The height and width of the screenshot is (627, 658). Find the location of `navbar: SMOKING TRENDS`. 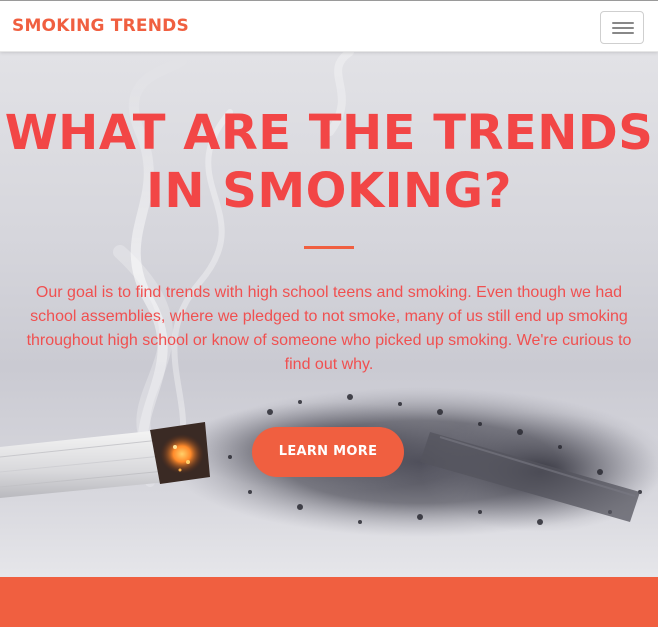

navbar: SMOKING TRENDS is located at coordinates (329, 26).